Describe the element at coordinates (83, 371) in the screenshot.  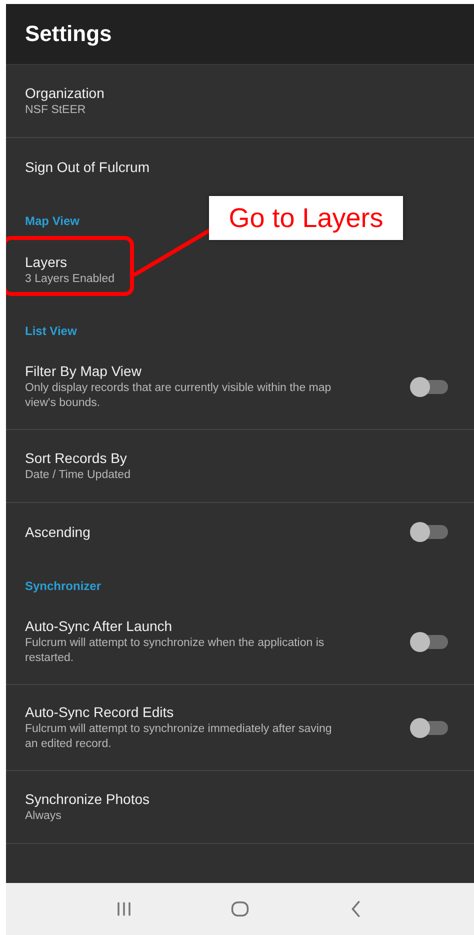
I see `item-title: Filter By Map View` at that location.